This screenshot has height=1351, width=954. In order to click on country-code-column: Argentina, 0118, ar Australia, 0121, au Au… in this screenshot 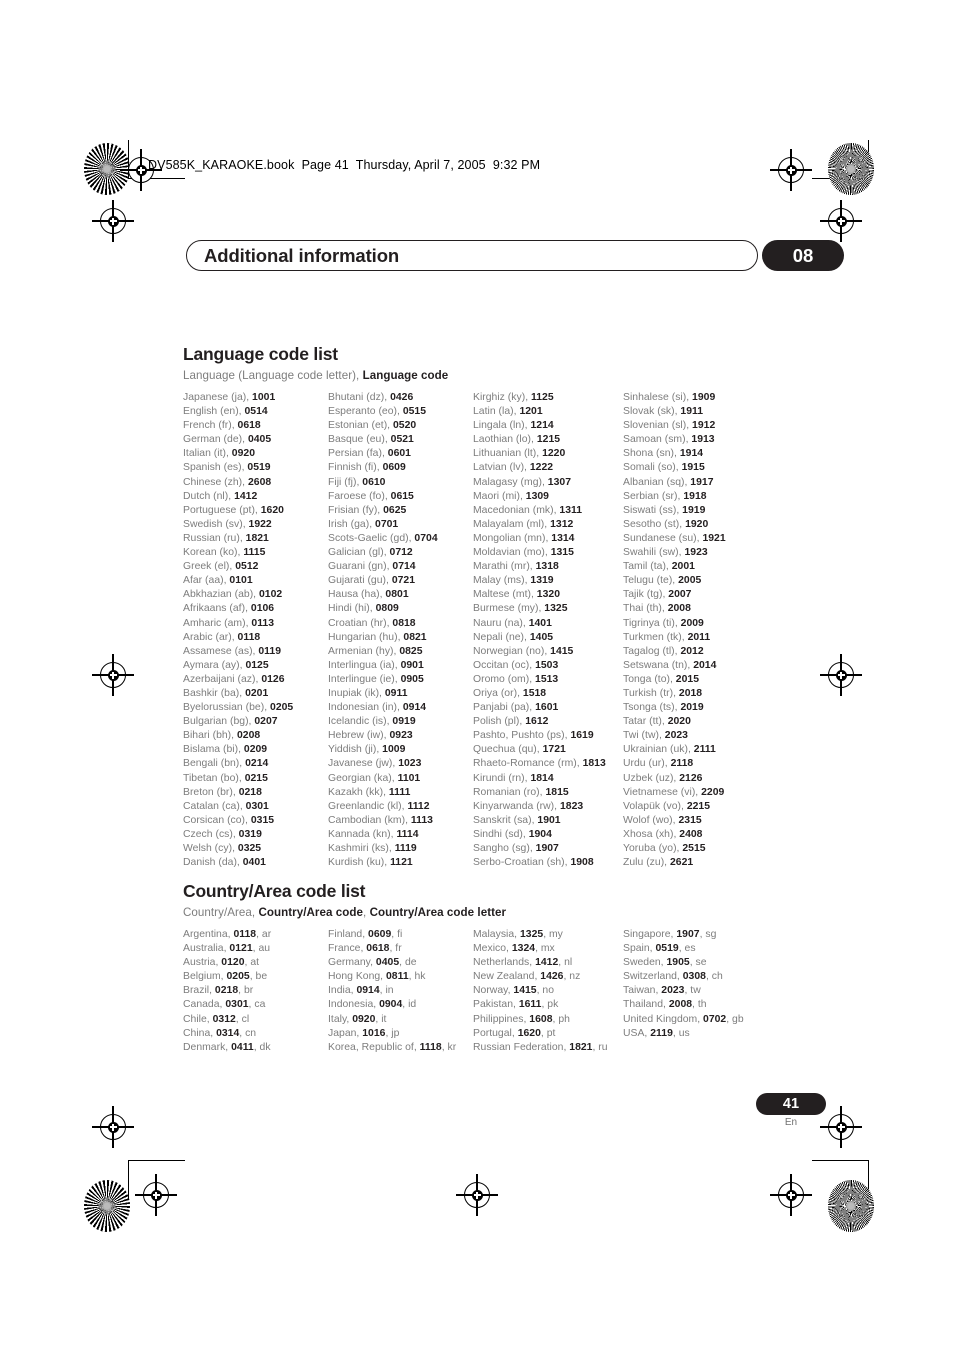, I will do `click(255, 991)`.